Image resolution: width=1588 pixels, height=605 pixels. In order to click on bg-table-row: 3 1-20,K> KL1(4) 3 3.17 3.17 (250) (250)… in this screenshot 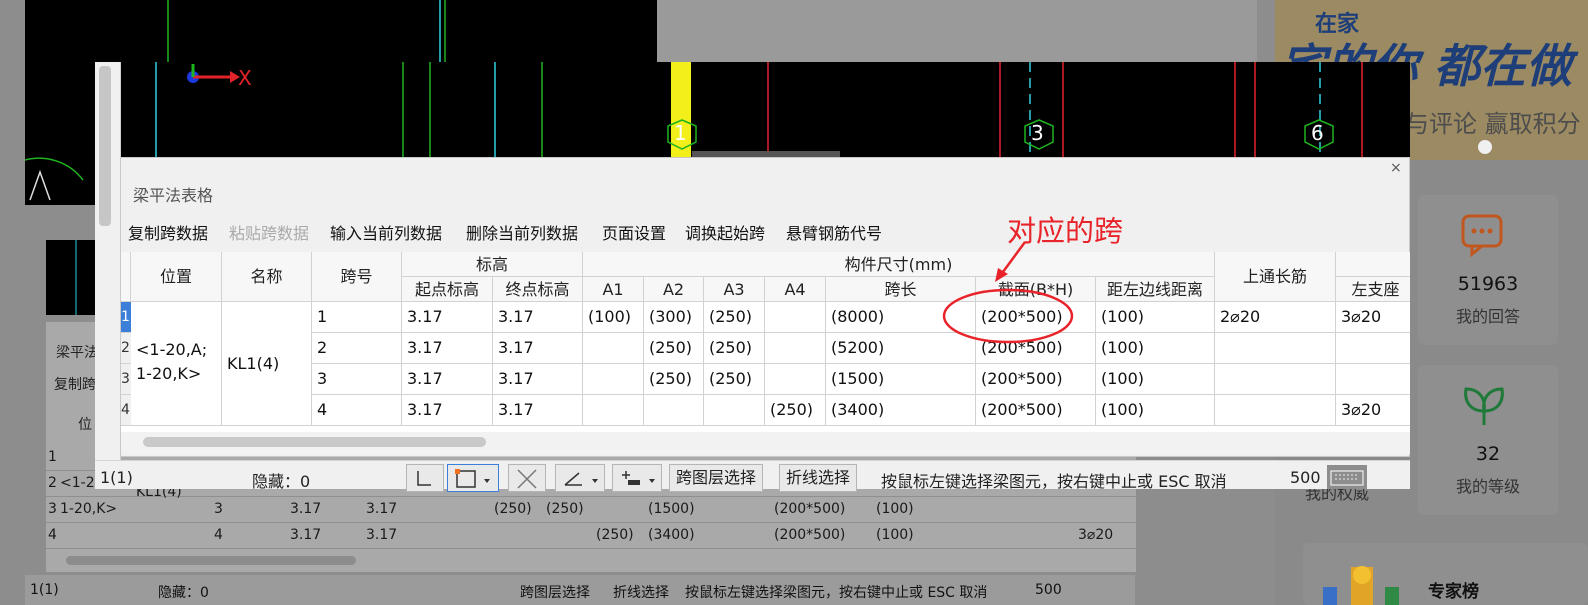, I will do `click(591, 503)`.